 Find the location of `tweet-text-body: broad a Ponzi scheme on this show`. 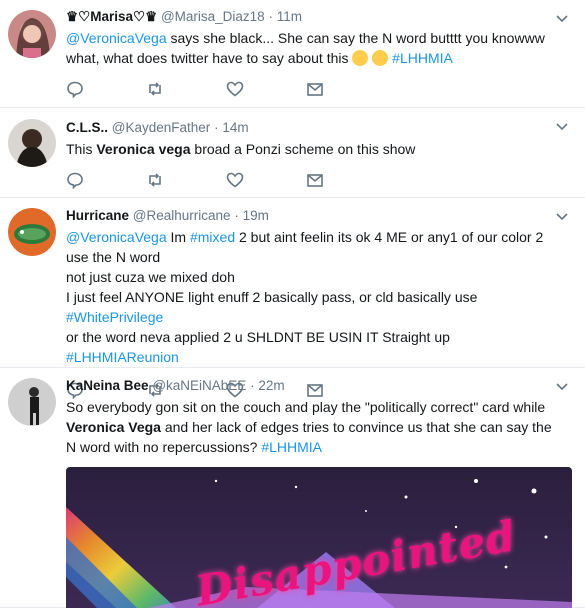

tweet-text-body: broad a Ponzi scheme on this show is located at coordinates (303, 149).